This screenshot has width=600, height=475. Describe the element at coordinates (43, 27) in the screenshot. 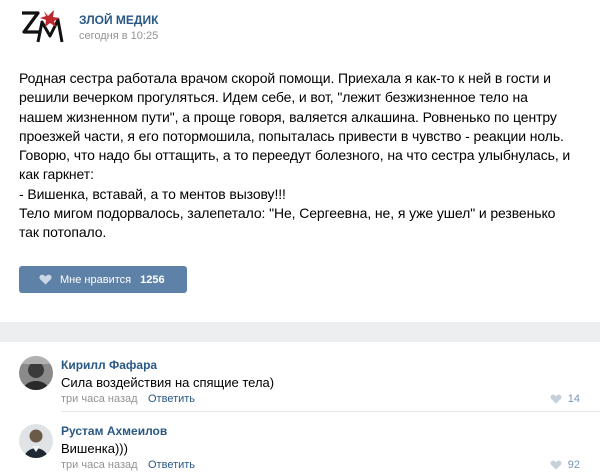

I see `zm-logo-icon` at that location.